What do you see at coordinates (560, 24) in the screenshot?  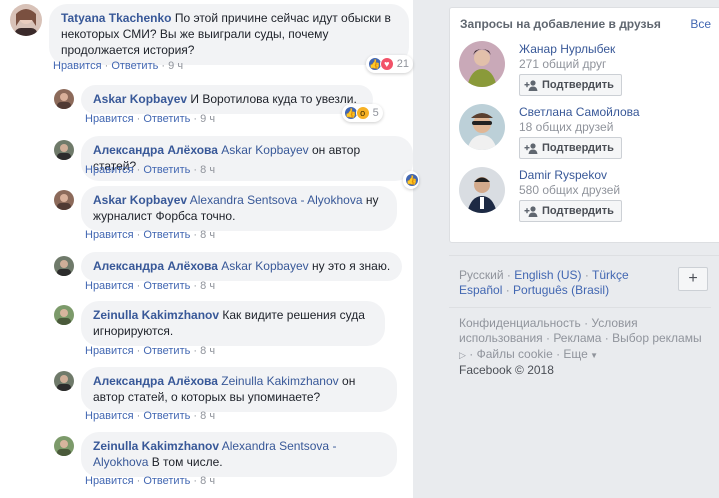 I see `panel-title: Запросы на добавление в друзья` at bounding box center [560, 24].